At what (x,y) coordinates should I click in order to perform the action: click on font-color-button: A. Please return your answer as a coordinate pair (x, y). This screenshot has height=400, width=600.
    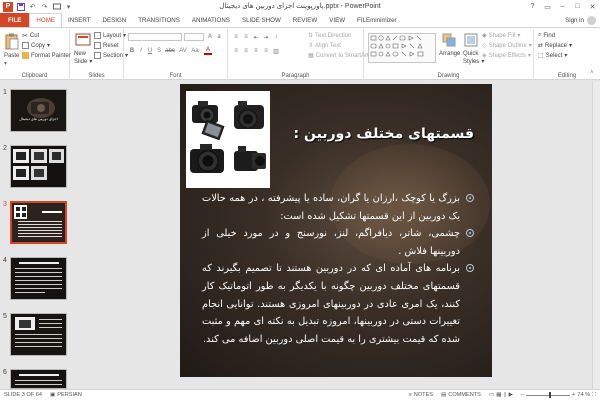
    Looking at the image, I should click on (208, 51).